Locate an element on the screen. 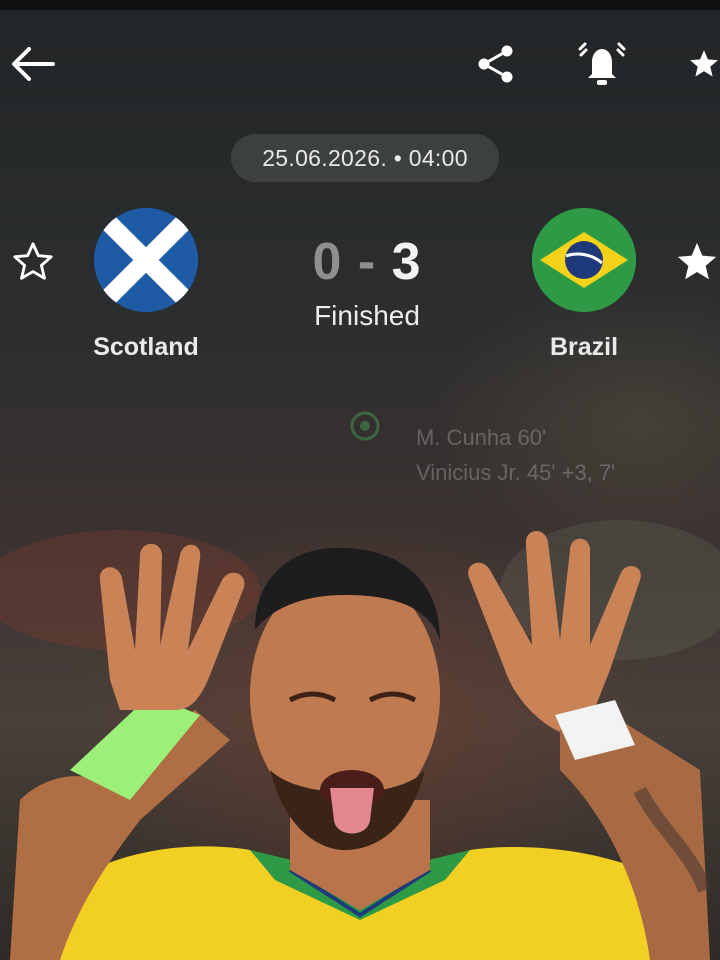 The width and height of the screenshot is (720, 960). share-button is located at coordinates (496, 64).